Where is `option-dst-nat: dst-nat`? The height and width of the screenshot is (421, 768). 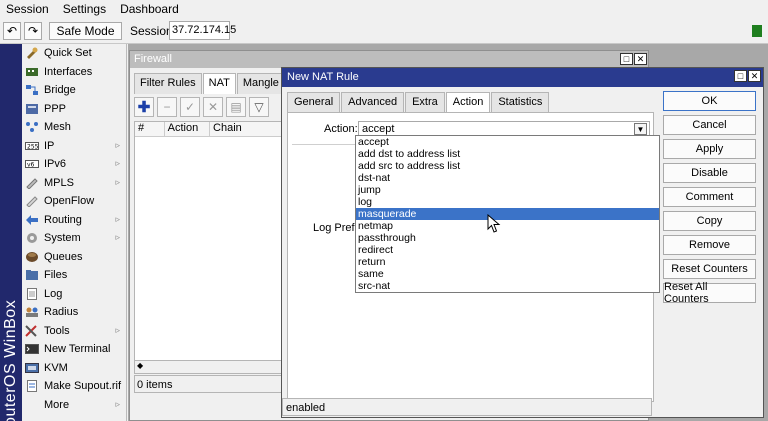
option-dst-nat: dst-nat is located at coordinates (507, 178).